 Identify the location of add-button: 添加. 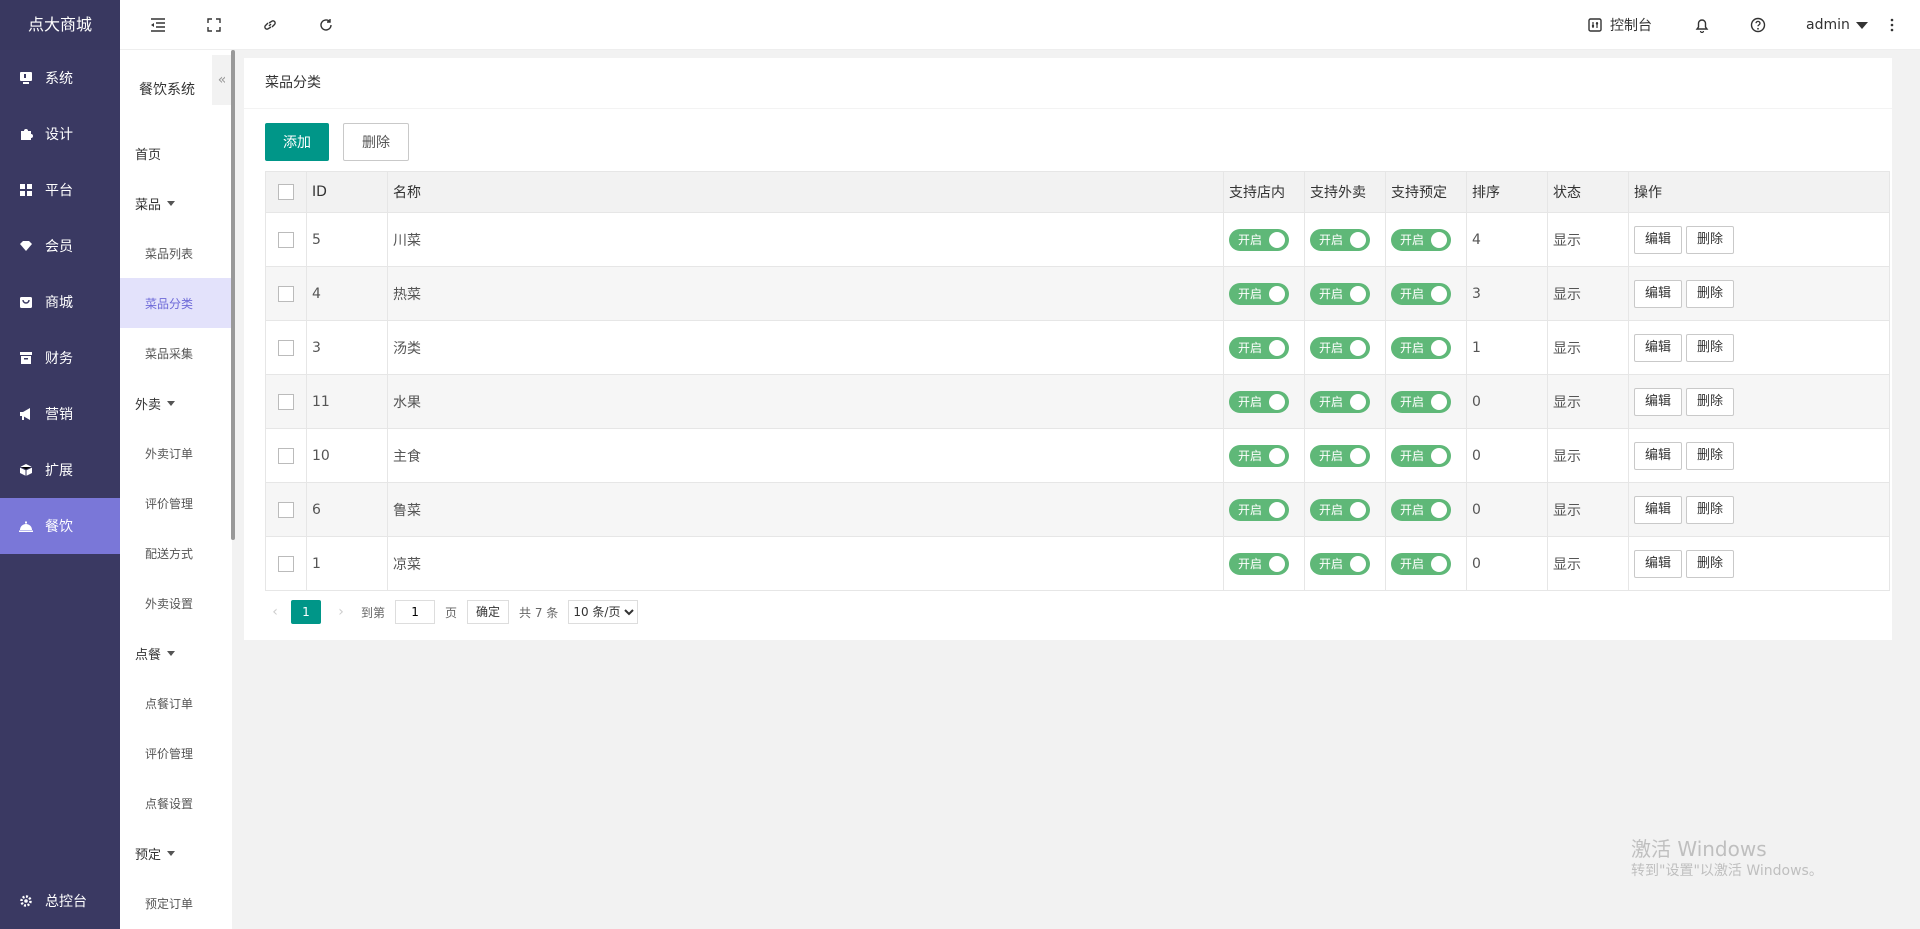
(297, 142).